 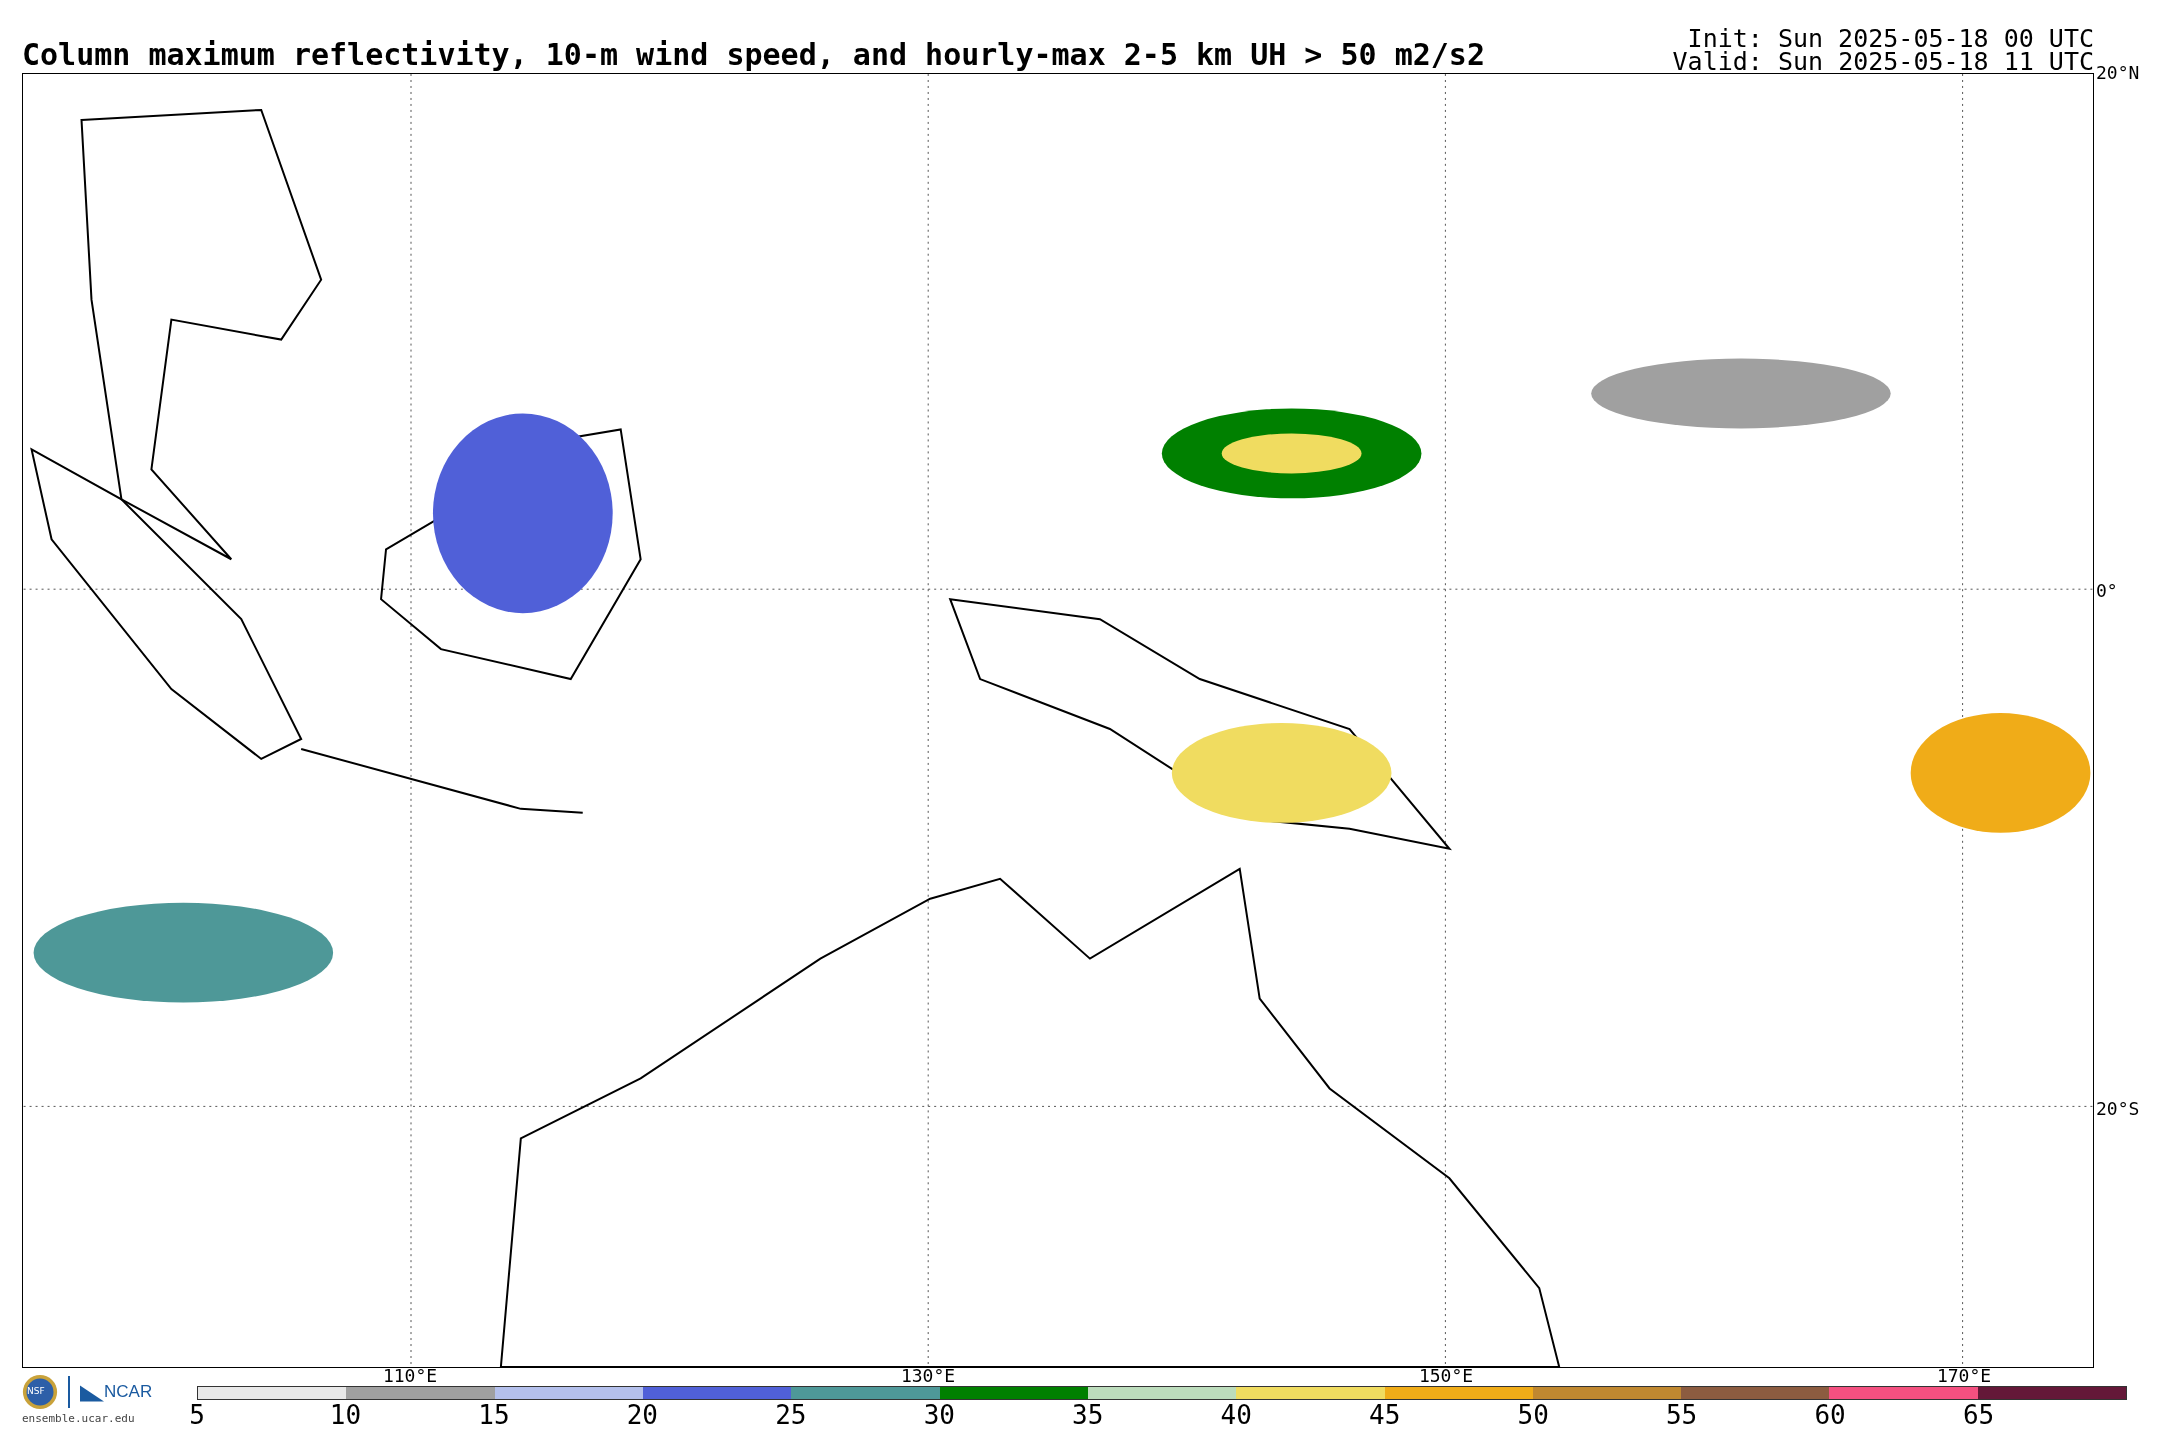 What do you see at coordinates (753, 55) in the screenshot?
I see `plot-title: Column maximum reflectivity, 10-m wind speed, and hourly-max 2-5 km UH > 50 m2/s2` at bounding box center [753, 55].